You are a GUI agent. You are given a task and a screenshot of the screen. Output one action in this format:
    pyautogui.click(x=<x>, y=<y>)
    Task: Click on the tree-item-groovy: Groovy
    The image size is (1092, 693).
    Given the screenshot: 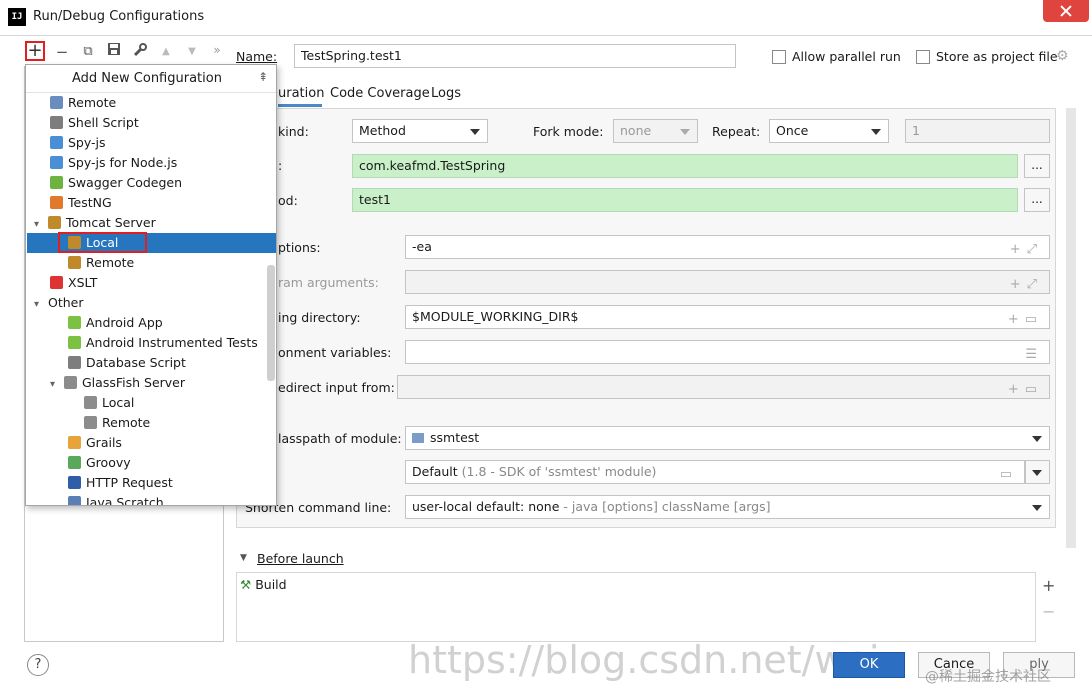 What is the action you would take?
    pyautogui.click(x=99, y=463)
    